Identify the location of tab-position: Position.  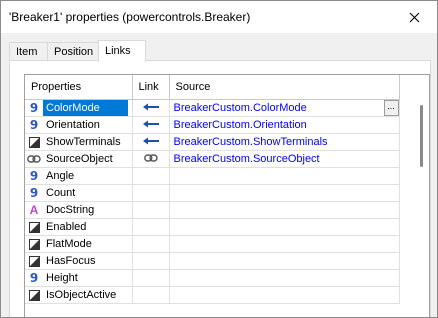
(73, 51).